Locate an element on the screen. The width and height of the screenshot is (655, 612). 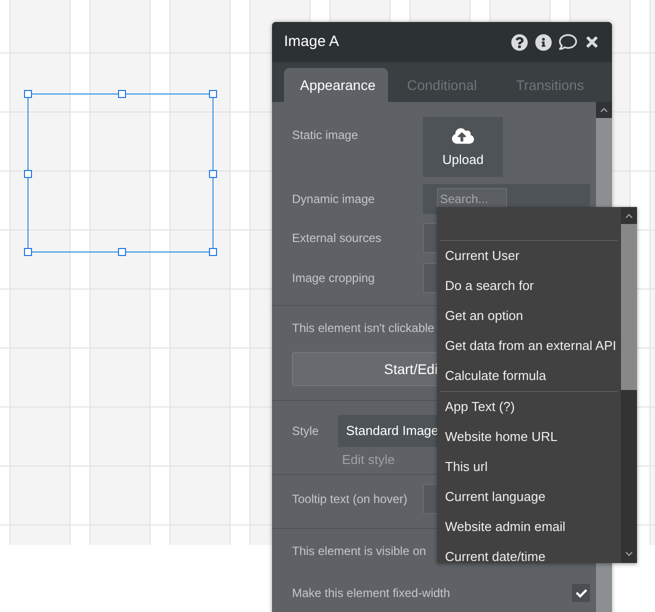
field-label: Tooltip text (on hover) is located at coordinates (350, 499).